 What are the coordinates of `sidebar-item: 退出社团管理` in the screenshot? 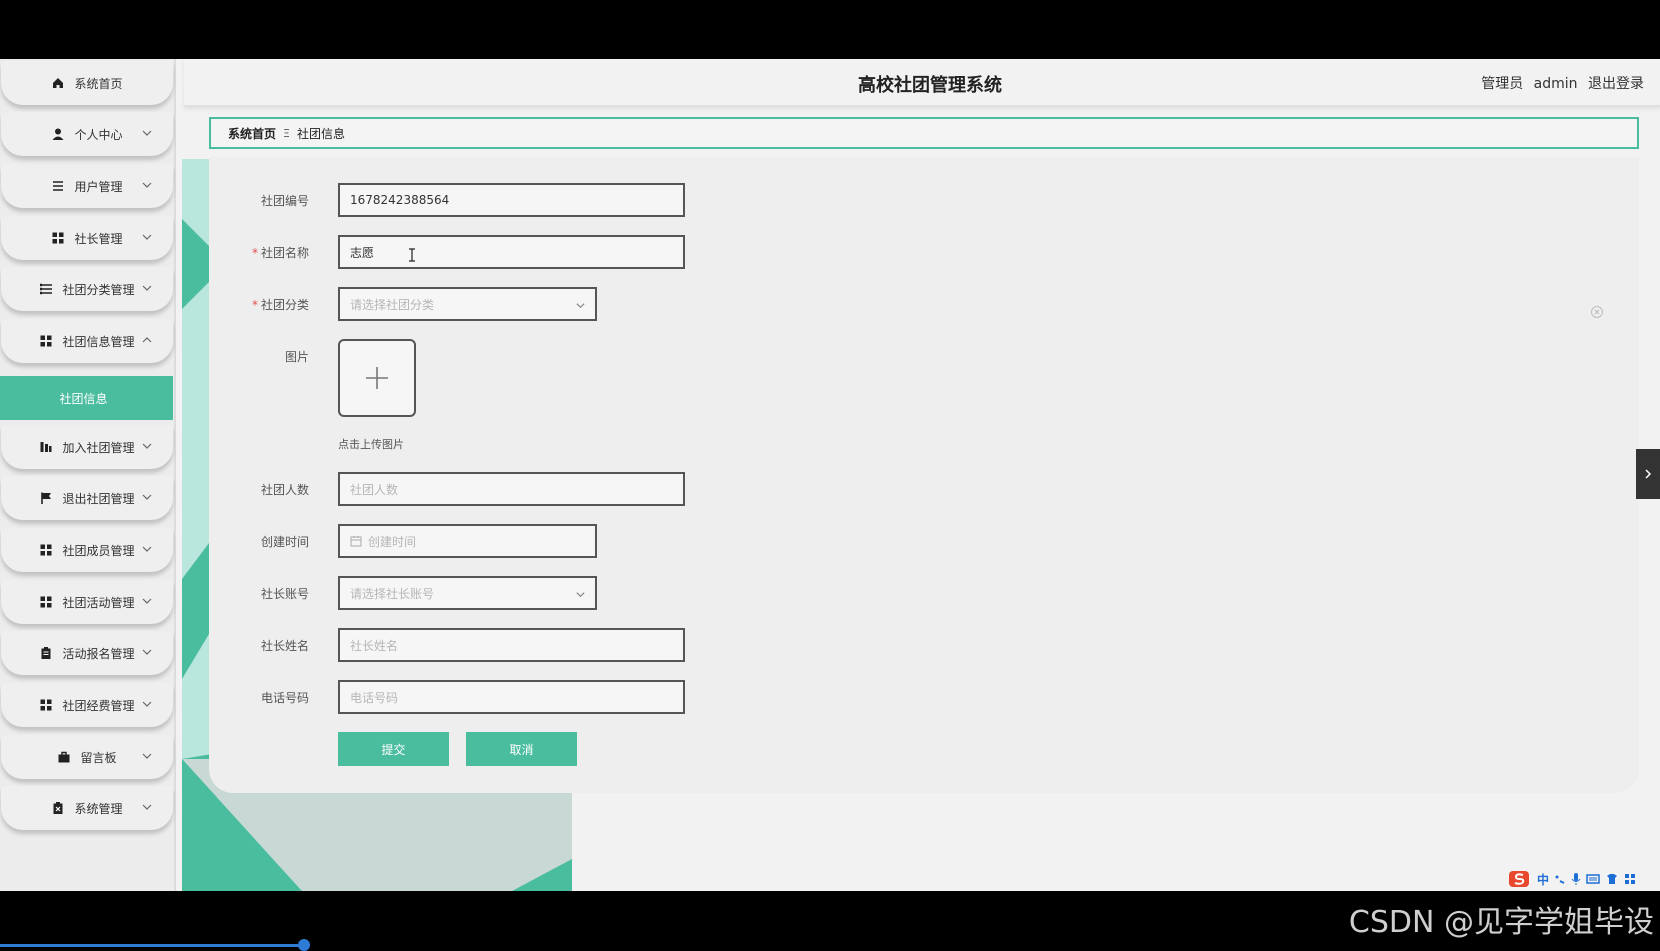 It's located at (87, 498).